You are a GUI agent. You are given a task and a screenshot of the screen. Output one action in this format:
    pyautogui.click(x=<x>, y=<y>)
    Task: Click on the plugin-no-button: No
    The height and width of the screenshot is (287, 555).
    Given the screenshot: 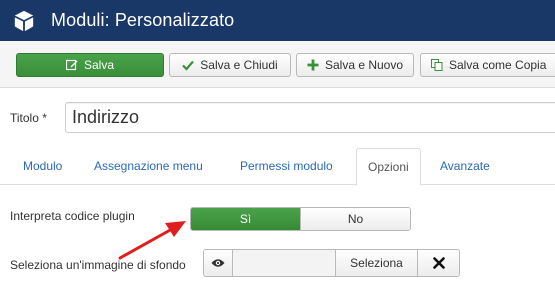 What is the action you would take?
    pyautogui.click(x=355, y=219)
    